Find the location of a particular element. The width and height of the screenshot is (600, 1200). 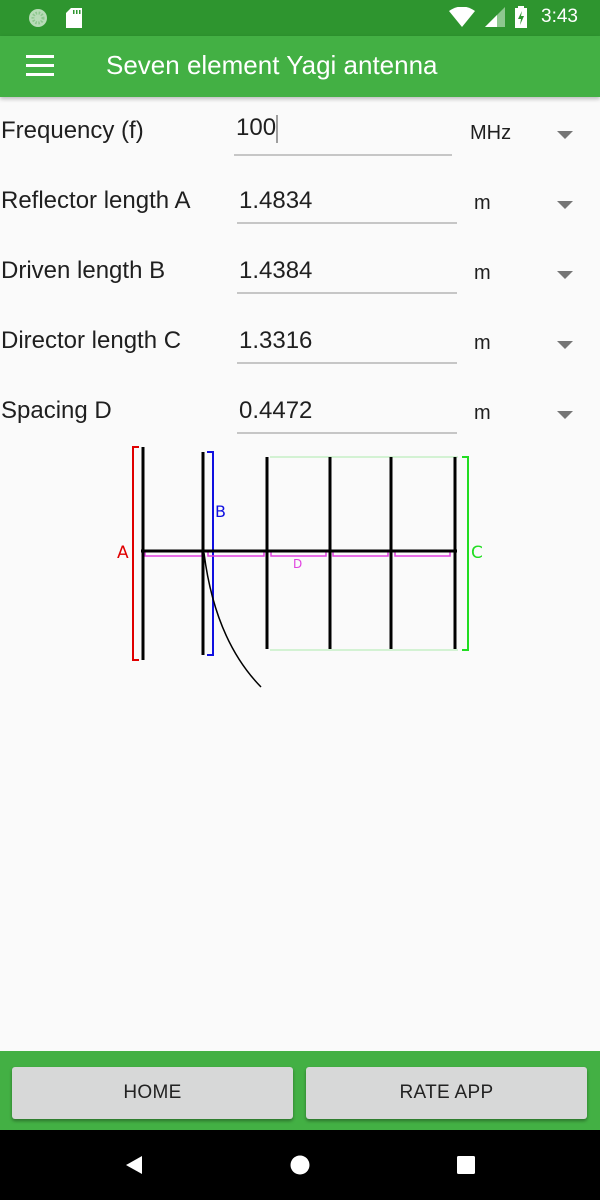

director-unit-select: m is located at coordinates (525, 346).